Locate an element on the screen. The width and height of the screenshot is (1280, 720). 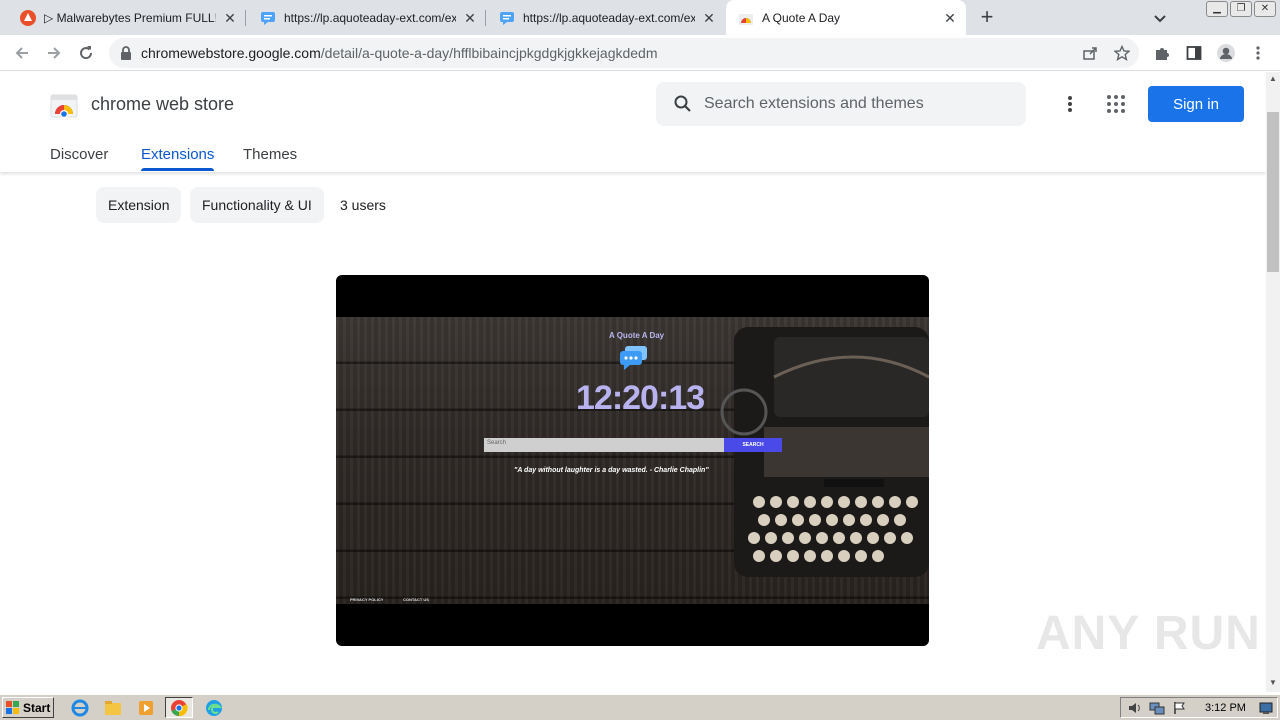
tab-a-quote-a-day: A Quote A Day ✕ is located at coordinates (846, 17).